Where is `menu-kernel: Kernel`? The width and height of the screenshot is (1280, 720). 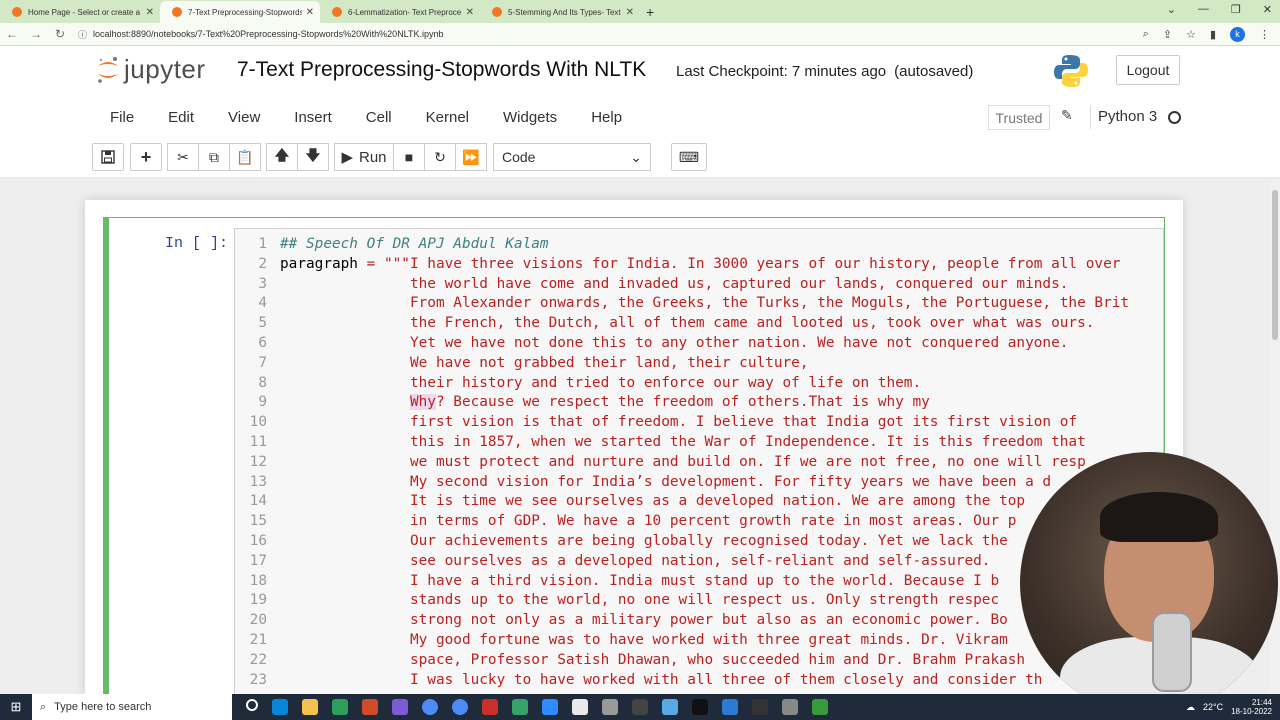
menu-kernel: Kernel is located at coordinates (447, 117).